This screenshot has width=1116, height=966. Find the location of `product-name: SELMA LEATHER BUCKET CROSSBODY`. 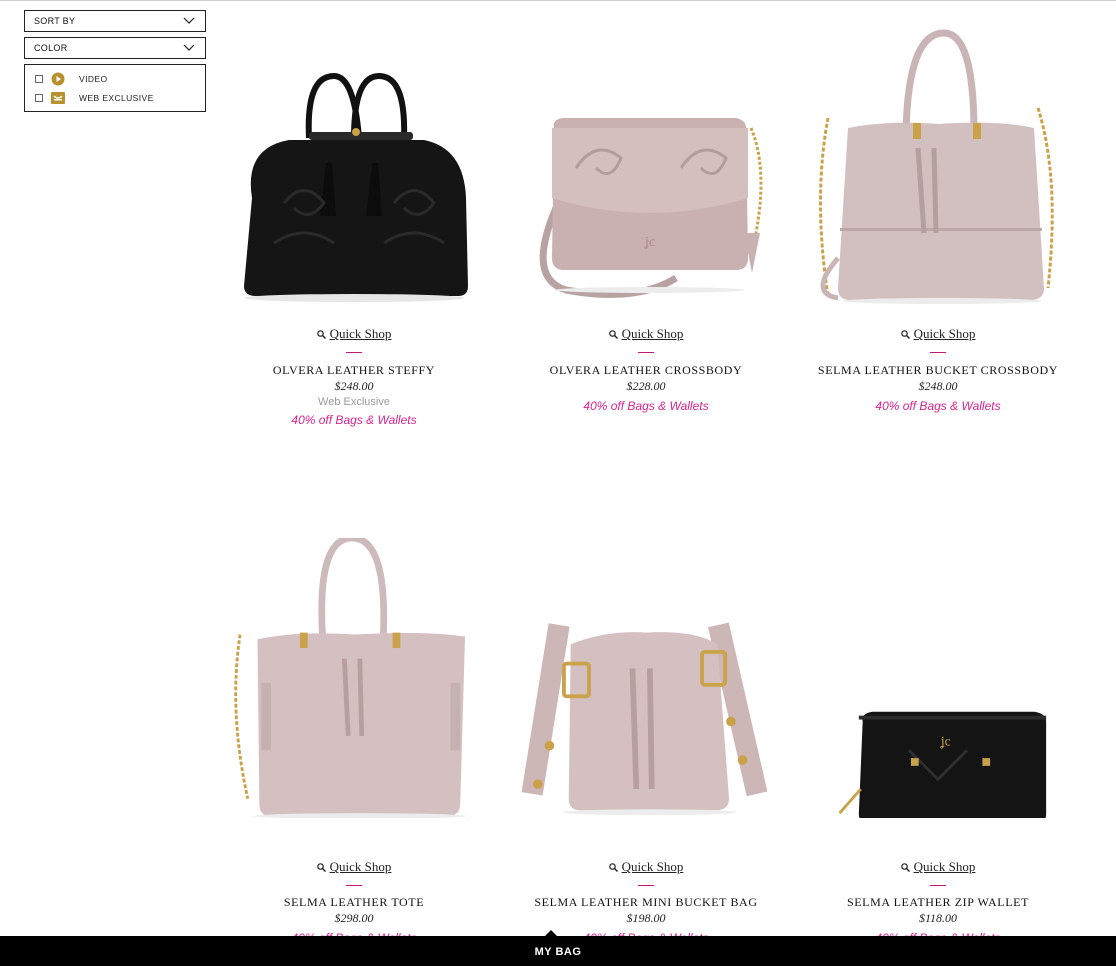

product-name: SELMA LEATHER BUCKET CROSSBODY is located at coordinates (938, 370).